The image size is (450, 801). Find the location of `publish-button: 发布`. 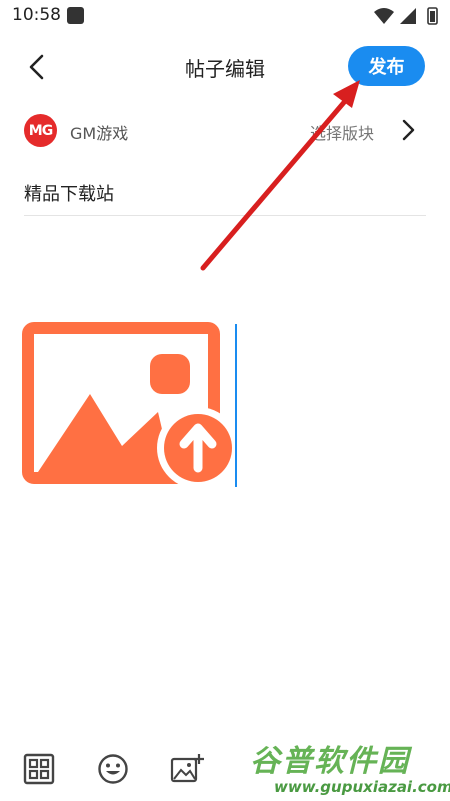

publish-button: 发布 is located at coordinates (386, 66).